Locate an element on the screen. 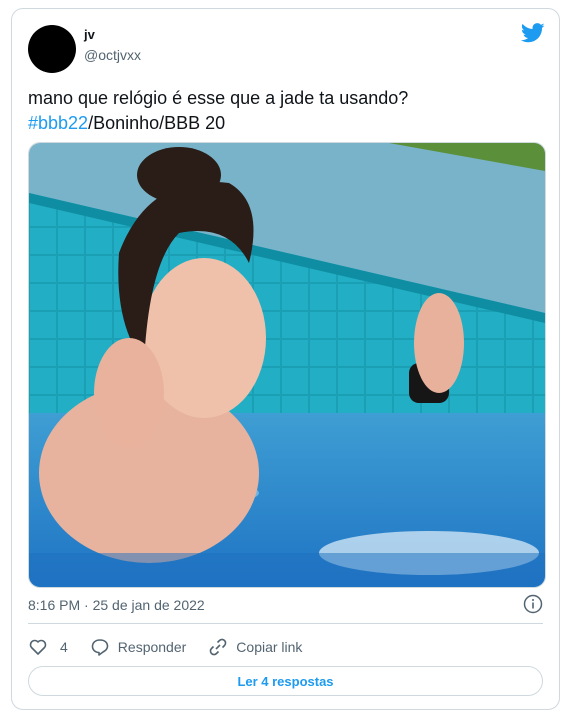 This screenshot has width=574, height=719. link-icon is located at coordinates (218, 647).